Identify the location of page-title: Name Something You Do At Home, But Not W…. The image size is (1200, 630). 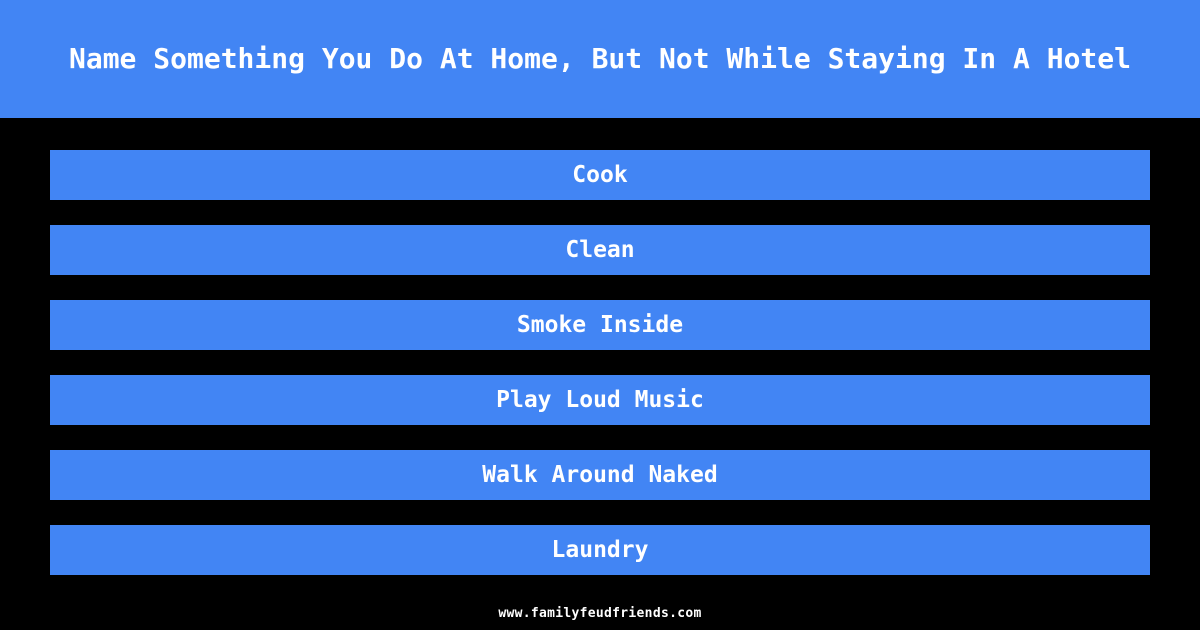
(600, 58).